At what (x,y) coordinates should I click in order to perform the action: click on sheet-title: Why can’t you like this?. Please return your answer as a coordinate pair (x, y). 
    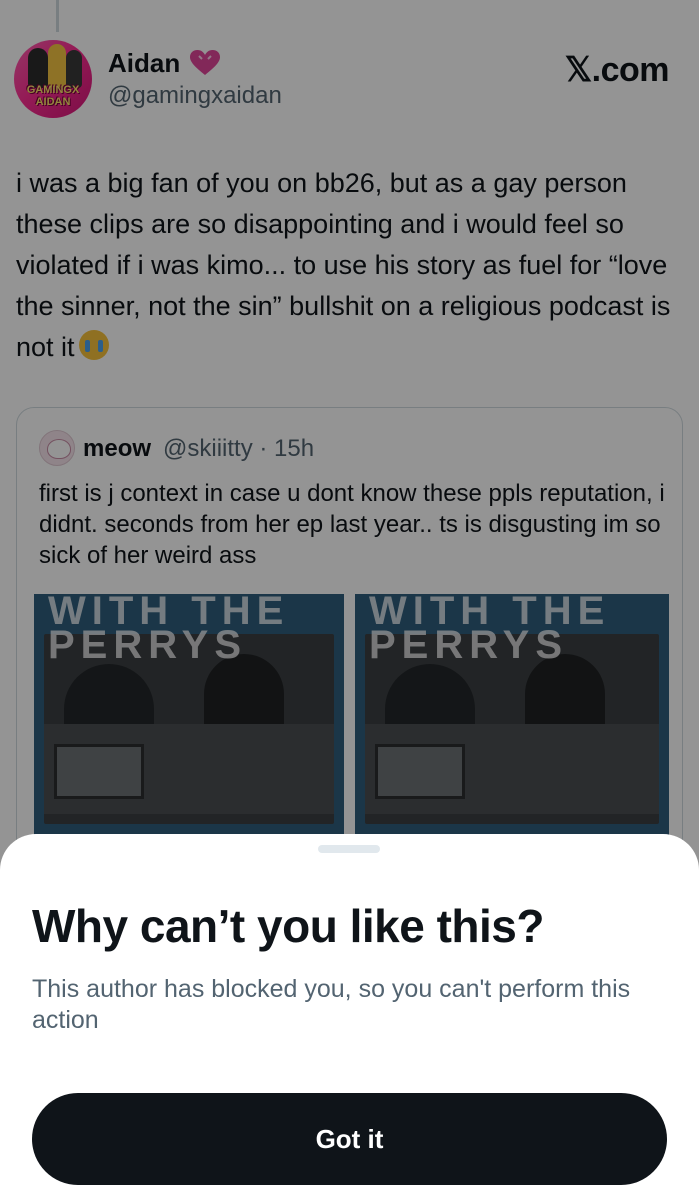
    Looking at the image, I should click on (288, 926).